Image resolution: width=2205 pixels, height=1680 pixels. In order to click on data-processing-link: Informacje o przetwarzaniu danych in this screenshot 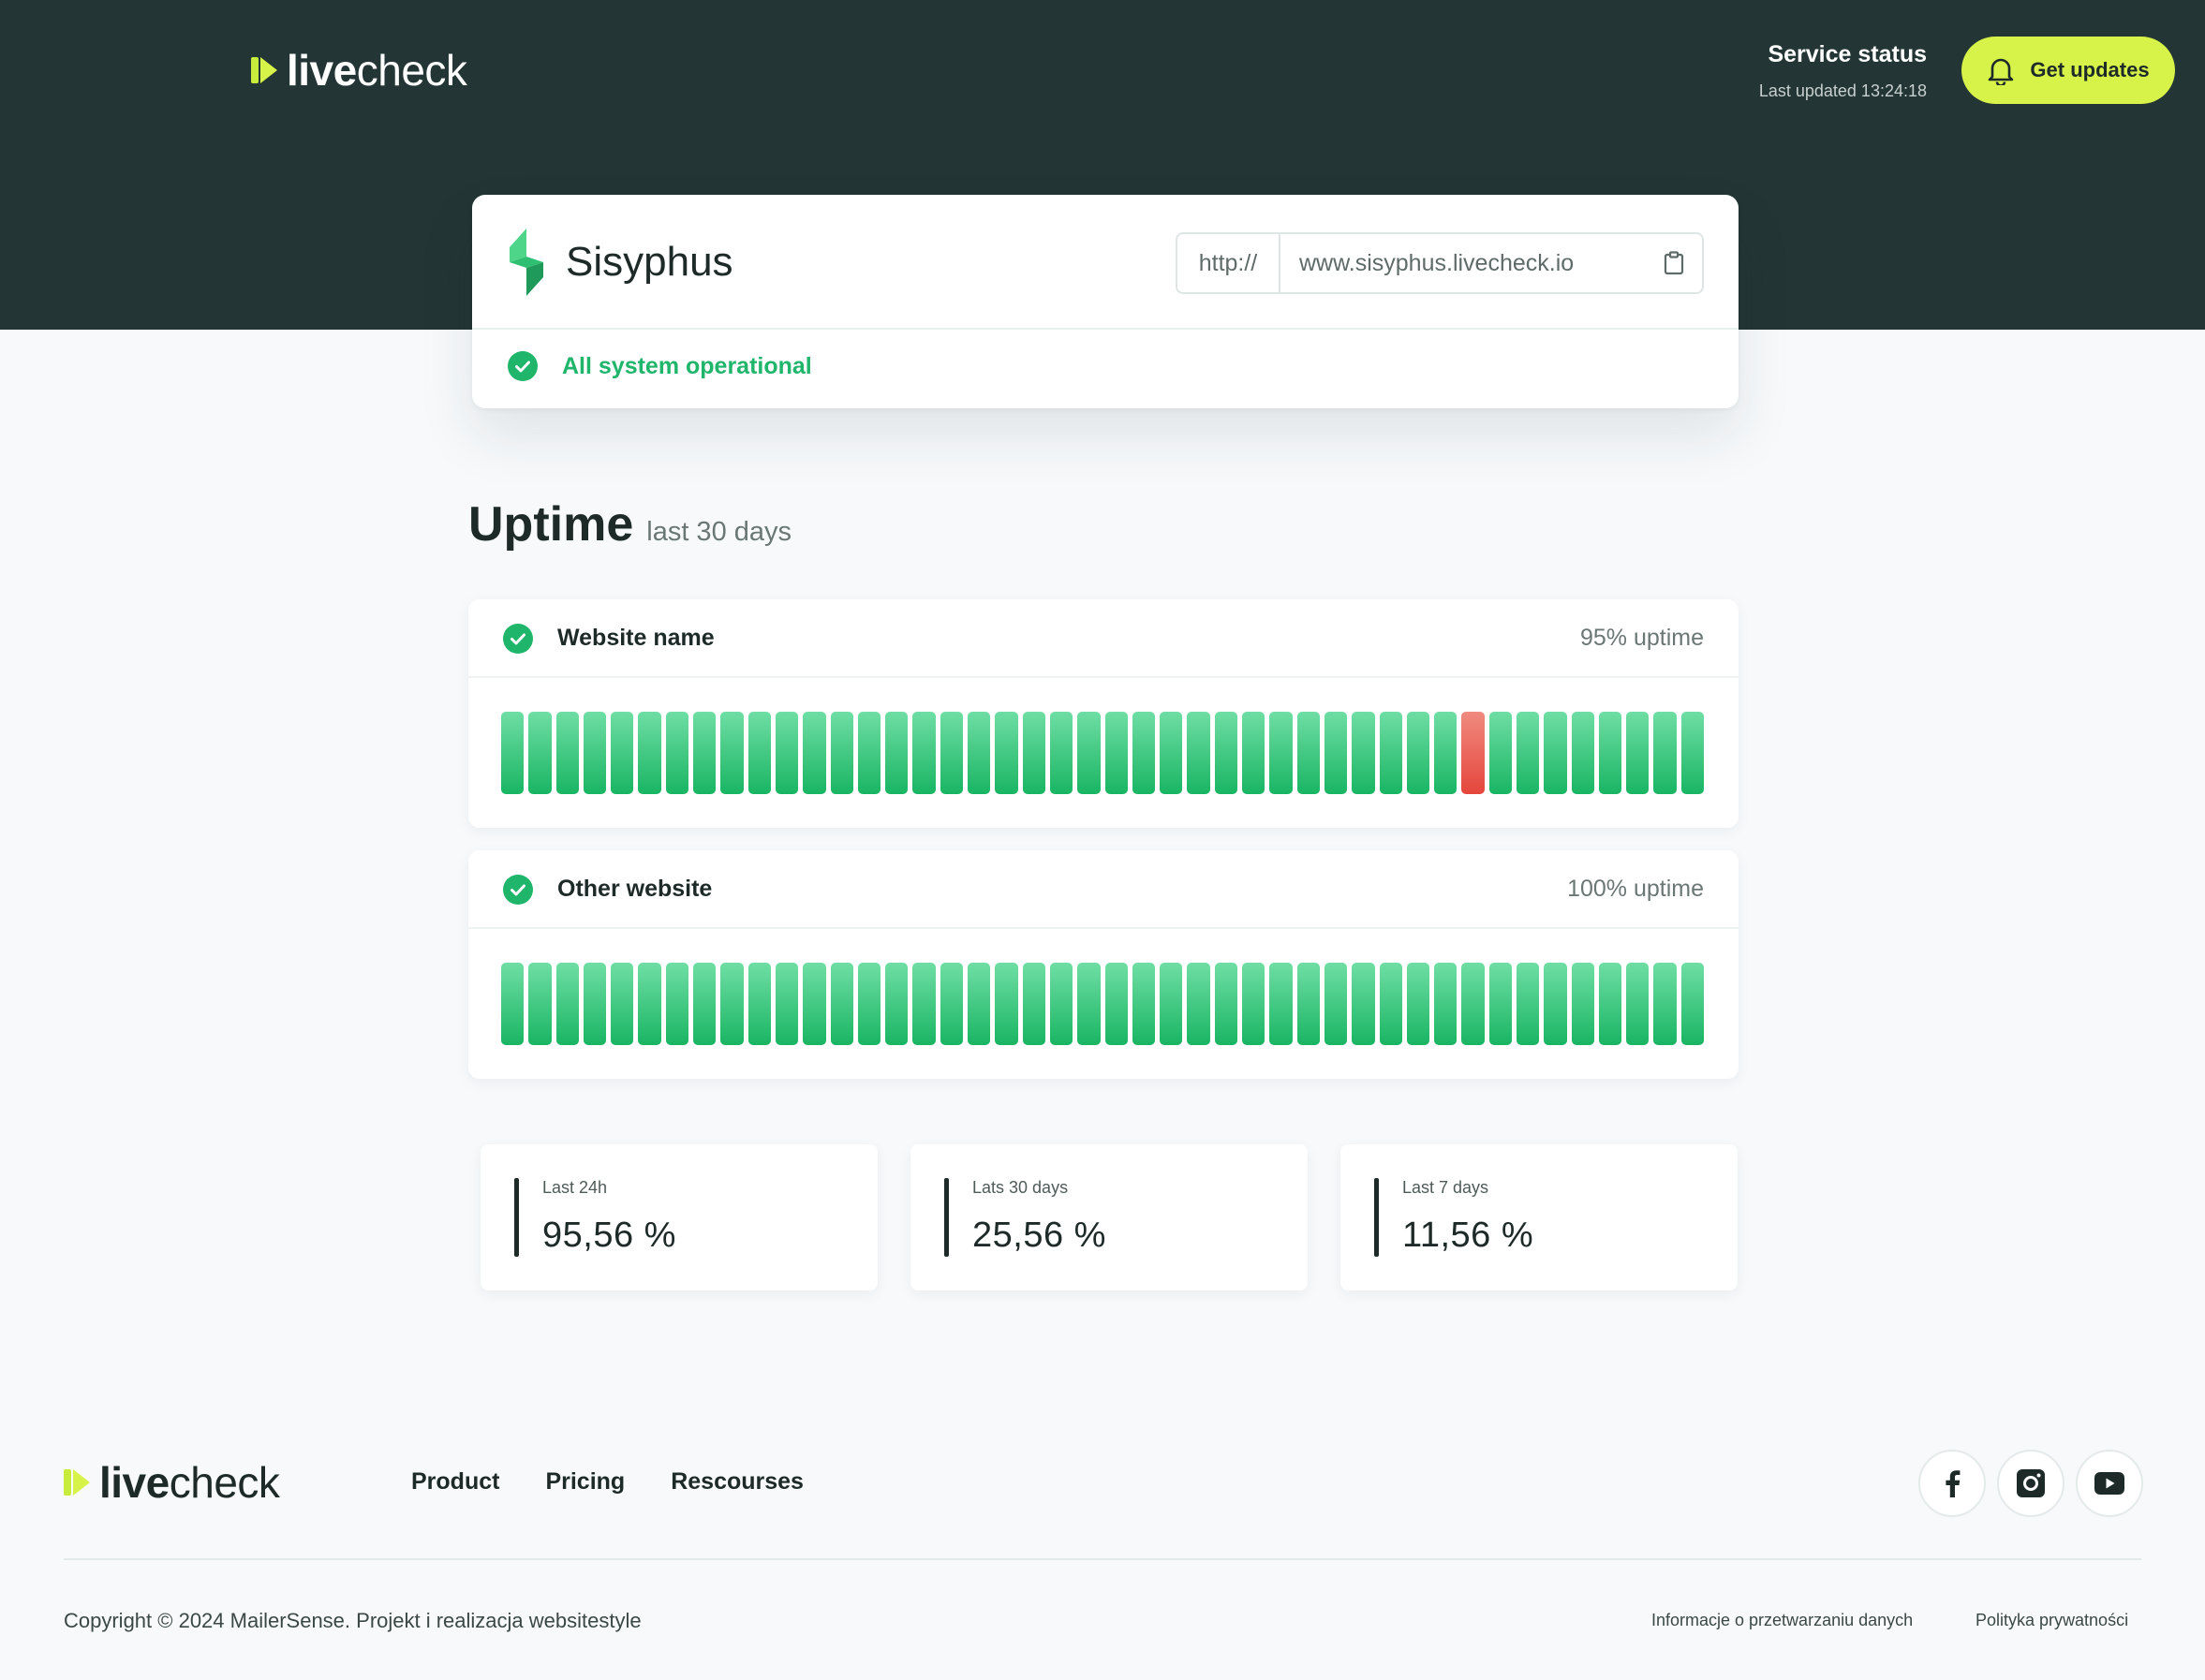, I will do `click(1782, 1620)`.